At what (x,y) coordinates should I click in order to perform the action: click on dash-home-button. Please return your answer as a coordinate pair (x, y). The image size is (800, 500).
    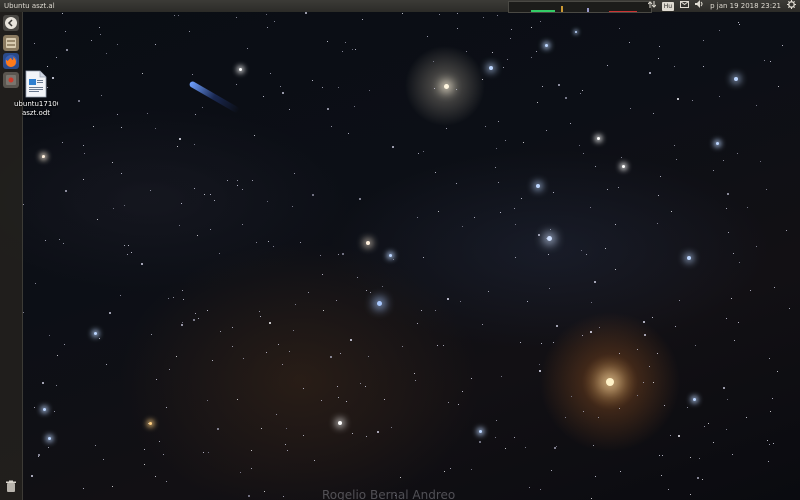
    Looking at the image, I should click on (11, 23).